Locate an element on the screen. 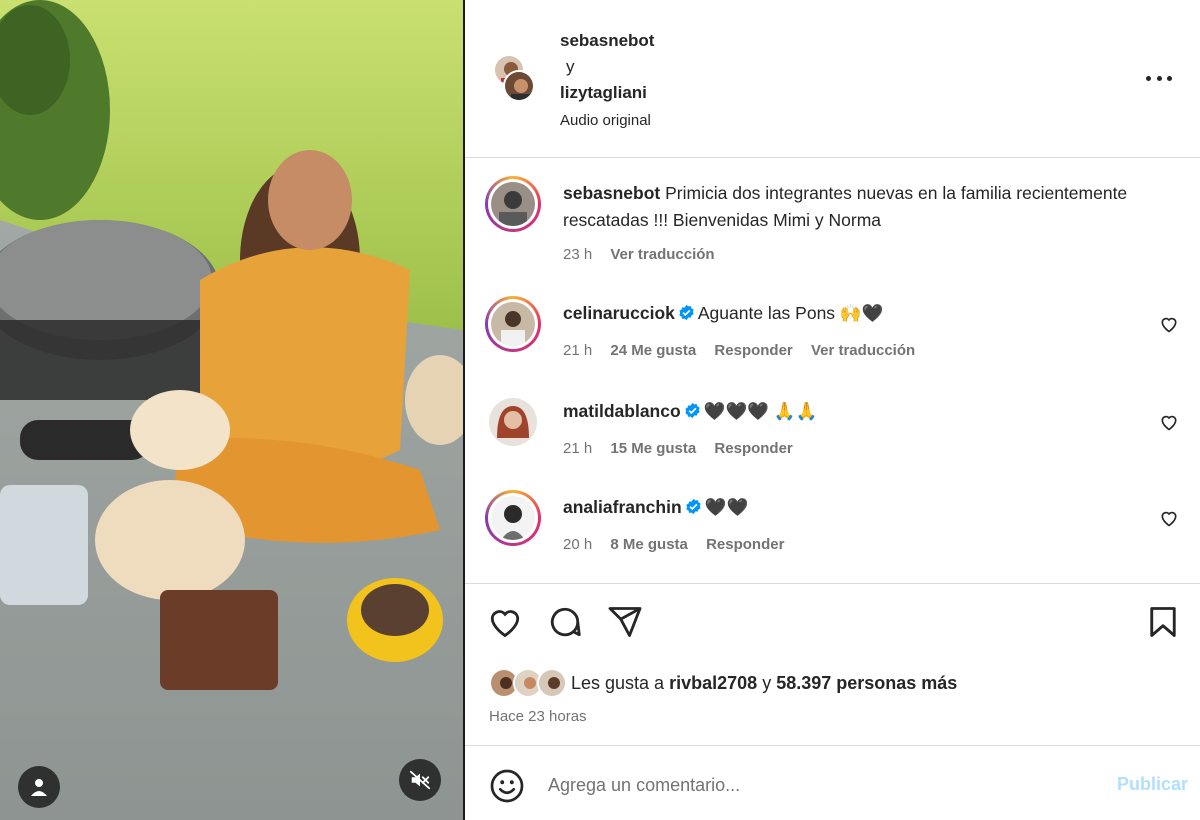  likes-prefix: Les gusta a is located at coordinates (618, 682).